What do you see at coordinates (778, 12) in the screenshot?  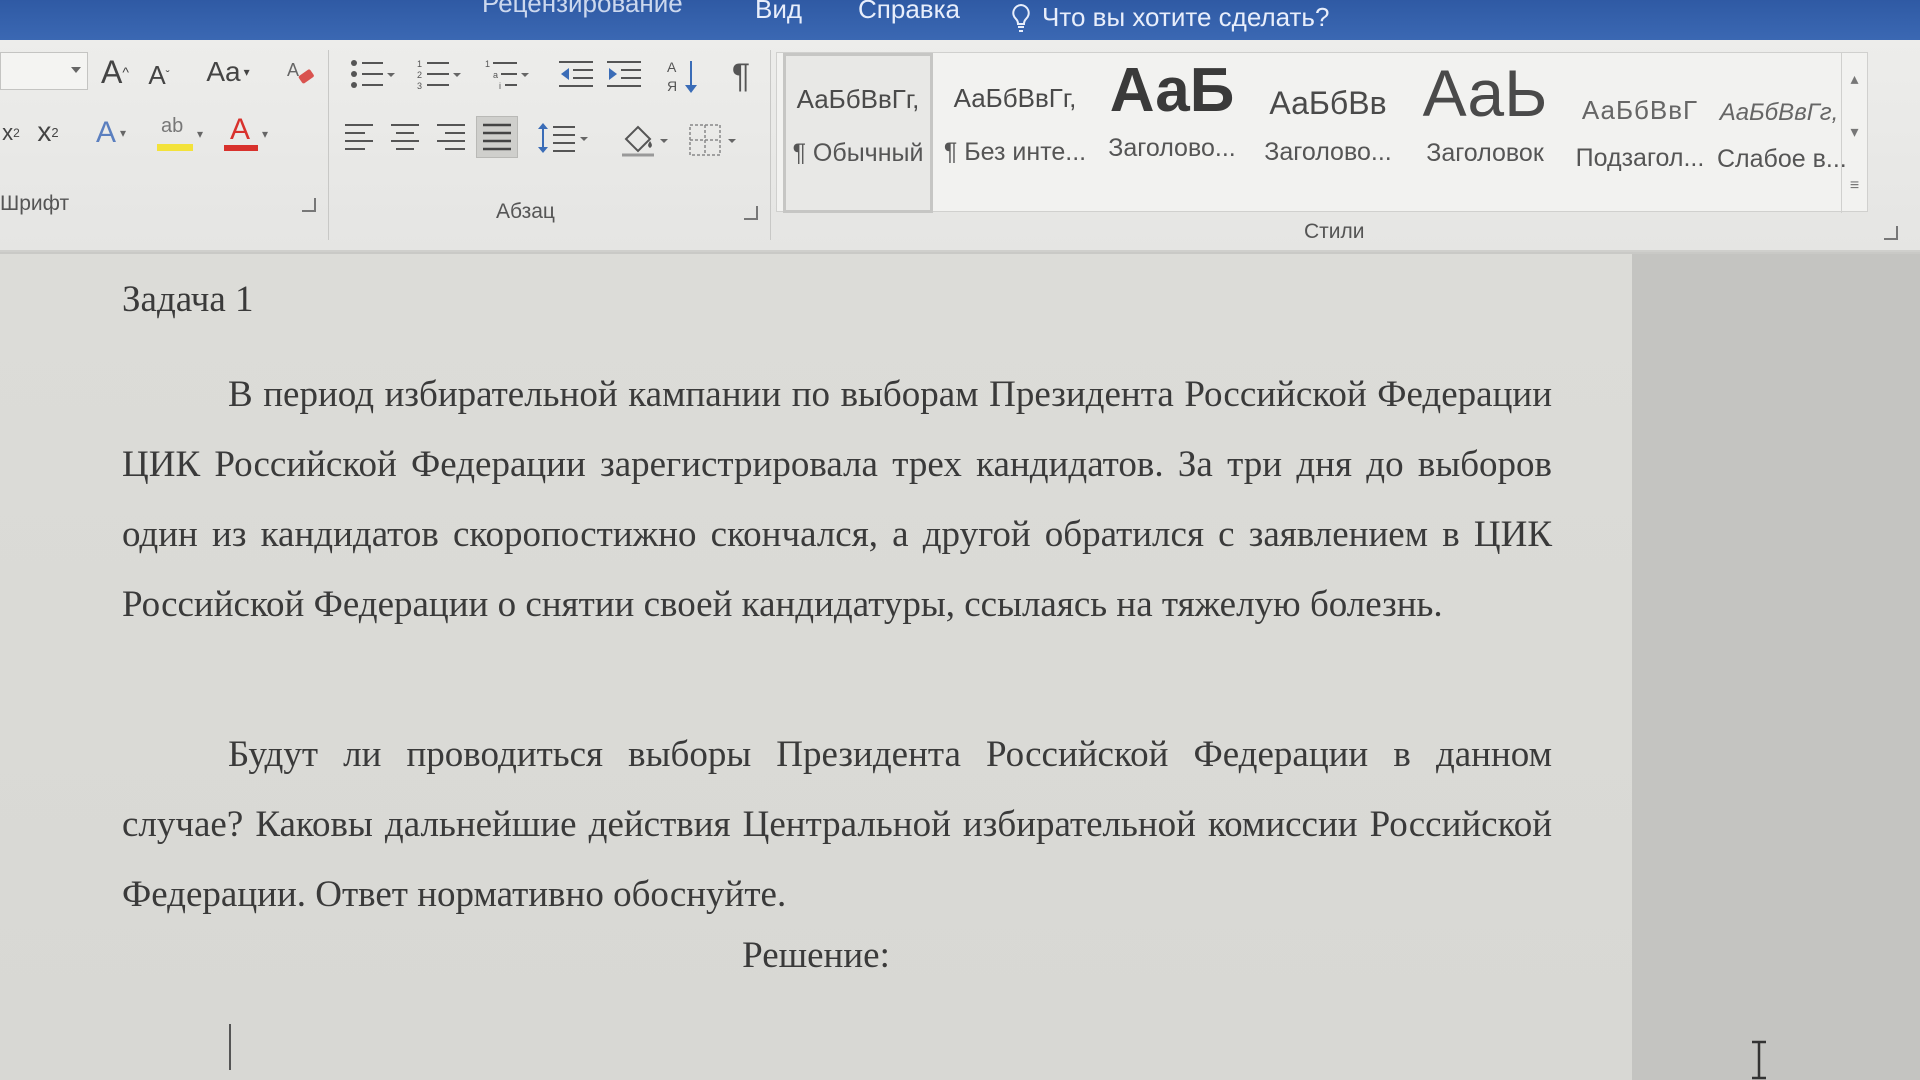 I see `tab-view: Вид` at bounding box center [778, 12].